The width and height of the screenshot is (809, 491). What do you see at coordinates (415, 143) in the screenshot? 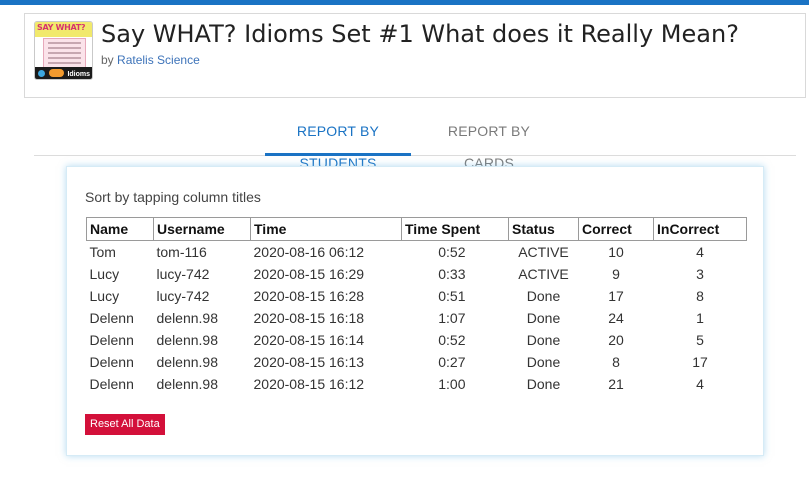
I see `report-tabs: REPORT BY STUDENTS REPORT BY CARDS` at bounding box center [415, 143].